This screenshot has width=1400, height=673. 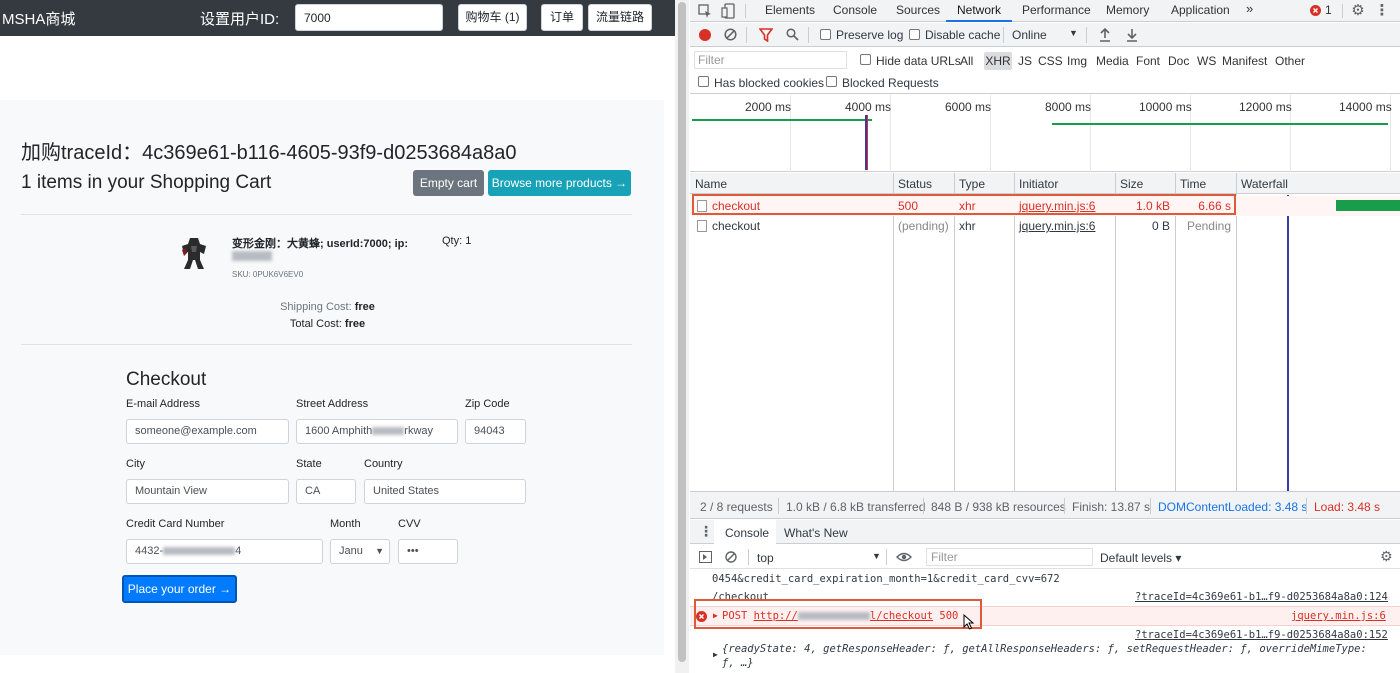 I want to click on console-source-link: ?traceId=4c369e61-b1…f9-d0253684a8a0:124, so click(x=1261, y=597).